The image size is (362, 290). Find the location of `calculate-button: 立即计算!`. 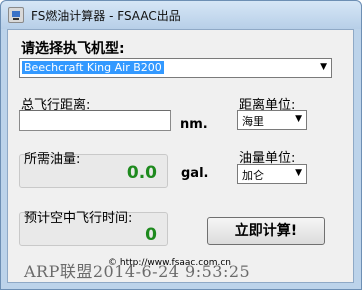

calculate-button: 立即计算! is located at coordinates (266, 231).